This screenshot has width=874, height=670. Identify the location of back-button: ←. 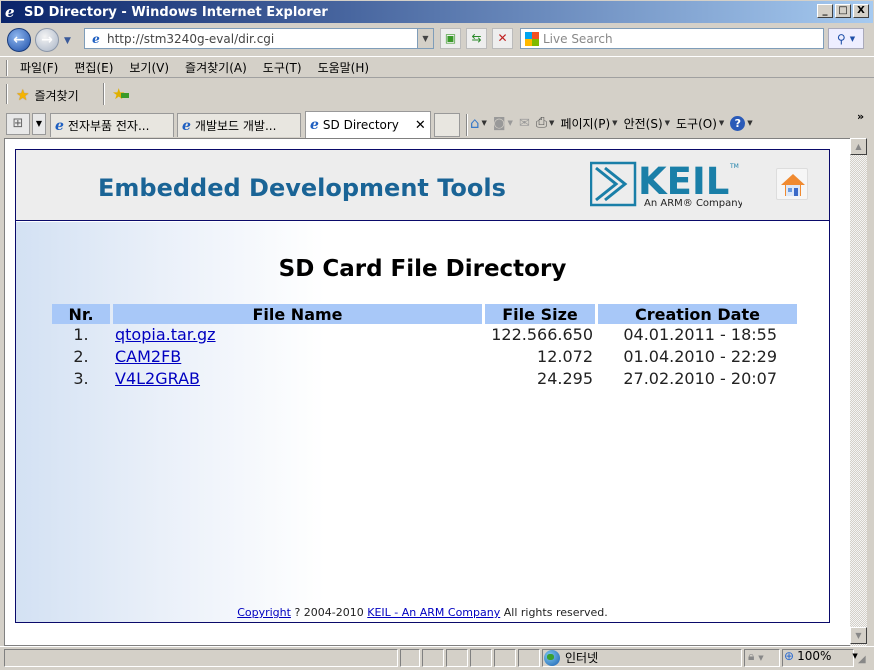
(19, 40).